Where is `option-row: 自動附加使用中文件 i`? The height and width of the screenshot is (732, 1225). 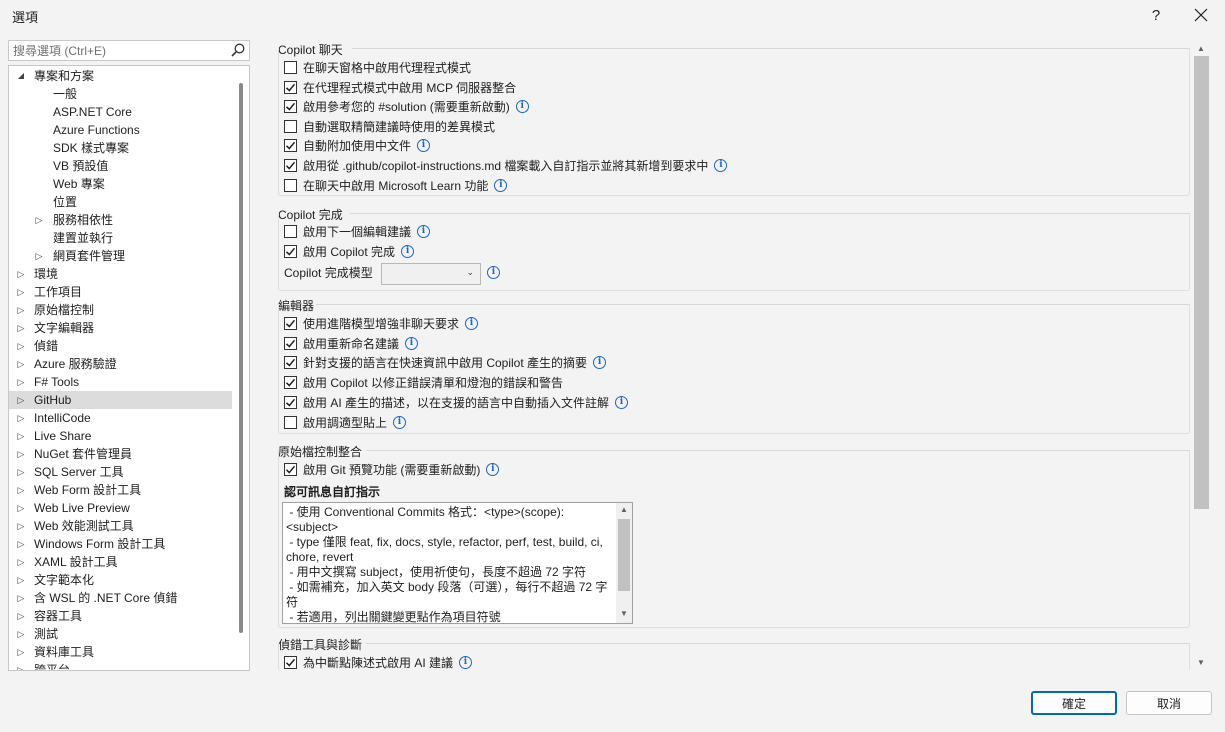
option-row: 自動附加使用中文件 i is located at coordinates (357, 145).